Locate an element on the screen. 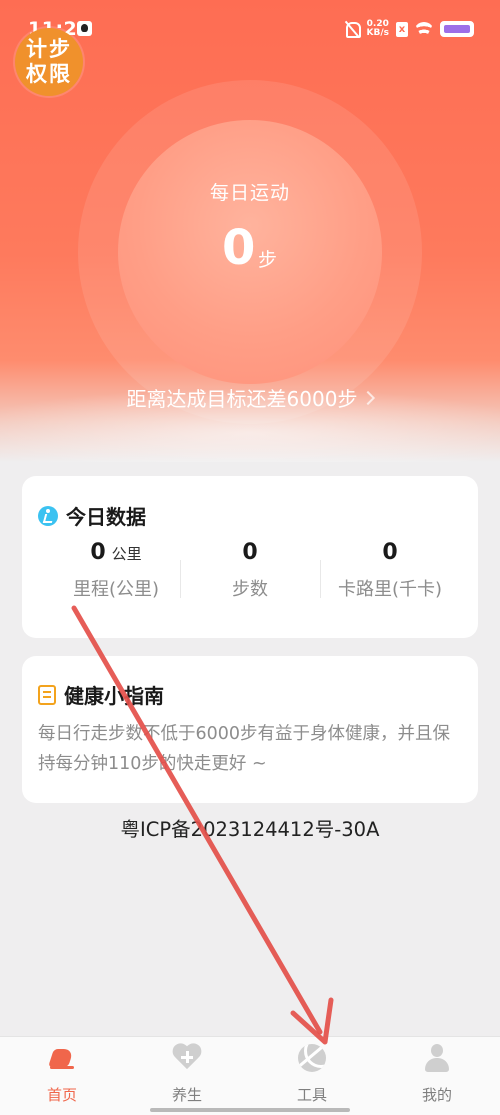 The width and height of the screenshot is (500, 1115). tab-wellness-label: 养生 is located at coordinates (186, 1095).